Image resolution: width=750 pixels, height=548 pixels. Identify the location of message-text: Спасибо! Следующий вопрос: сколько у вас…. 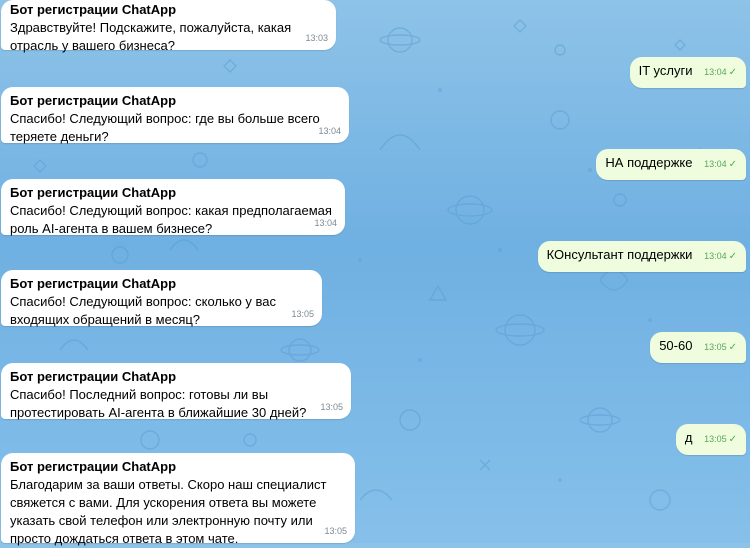
(143, 310).